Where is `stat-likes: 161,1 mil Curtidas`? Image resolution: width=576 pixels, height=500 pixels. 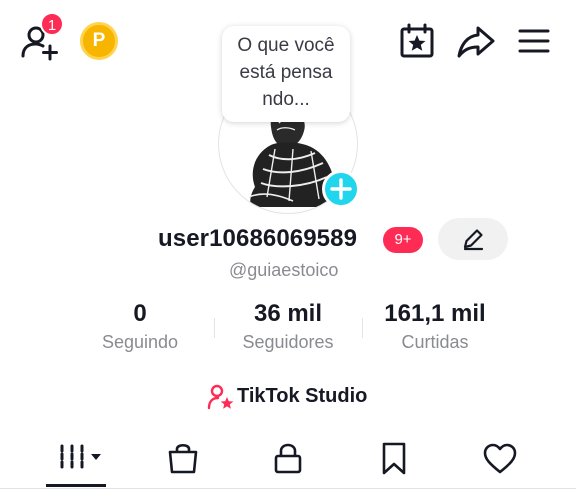
stat-likes: 161,1 mil Curtidas is located at coordinates (435, 326).